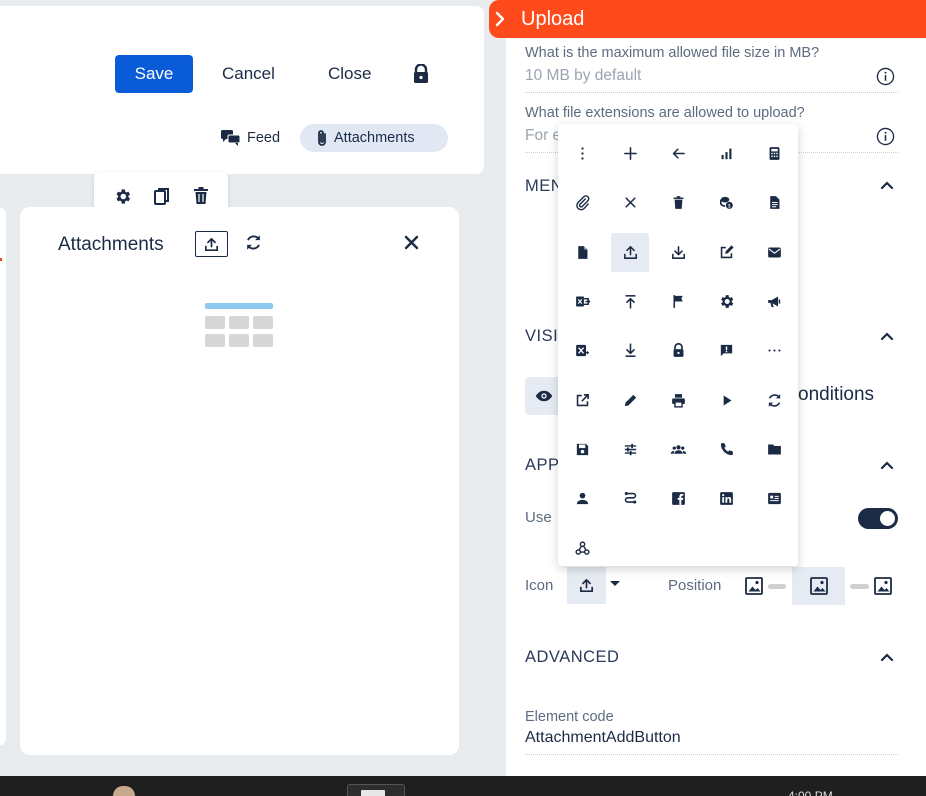 Image resolution: width=926 pixels, height=796 pixels. Describe the element at coordinates (695, 585) in the screenshot. I see `position-label: Position` at that location.